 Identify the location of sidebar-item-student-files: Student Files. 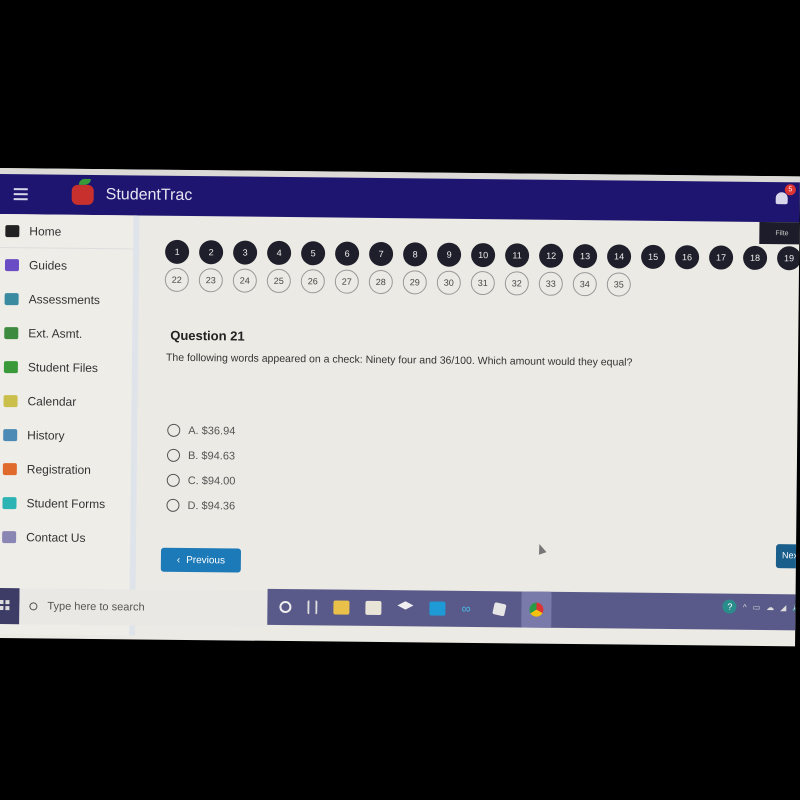
(66, 367).